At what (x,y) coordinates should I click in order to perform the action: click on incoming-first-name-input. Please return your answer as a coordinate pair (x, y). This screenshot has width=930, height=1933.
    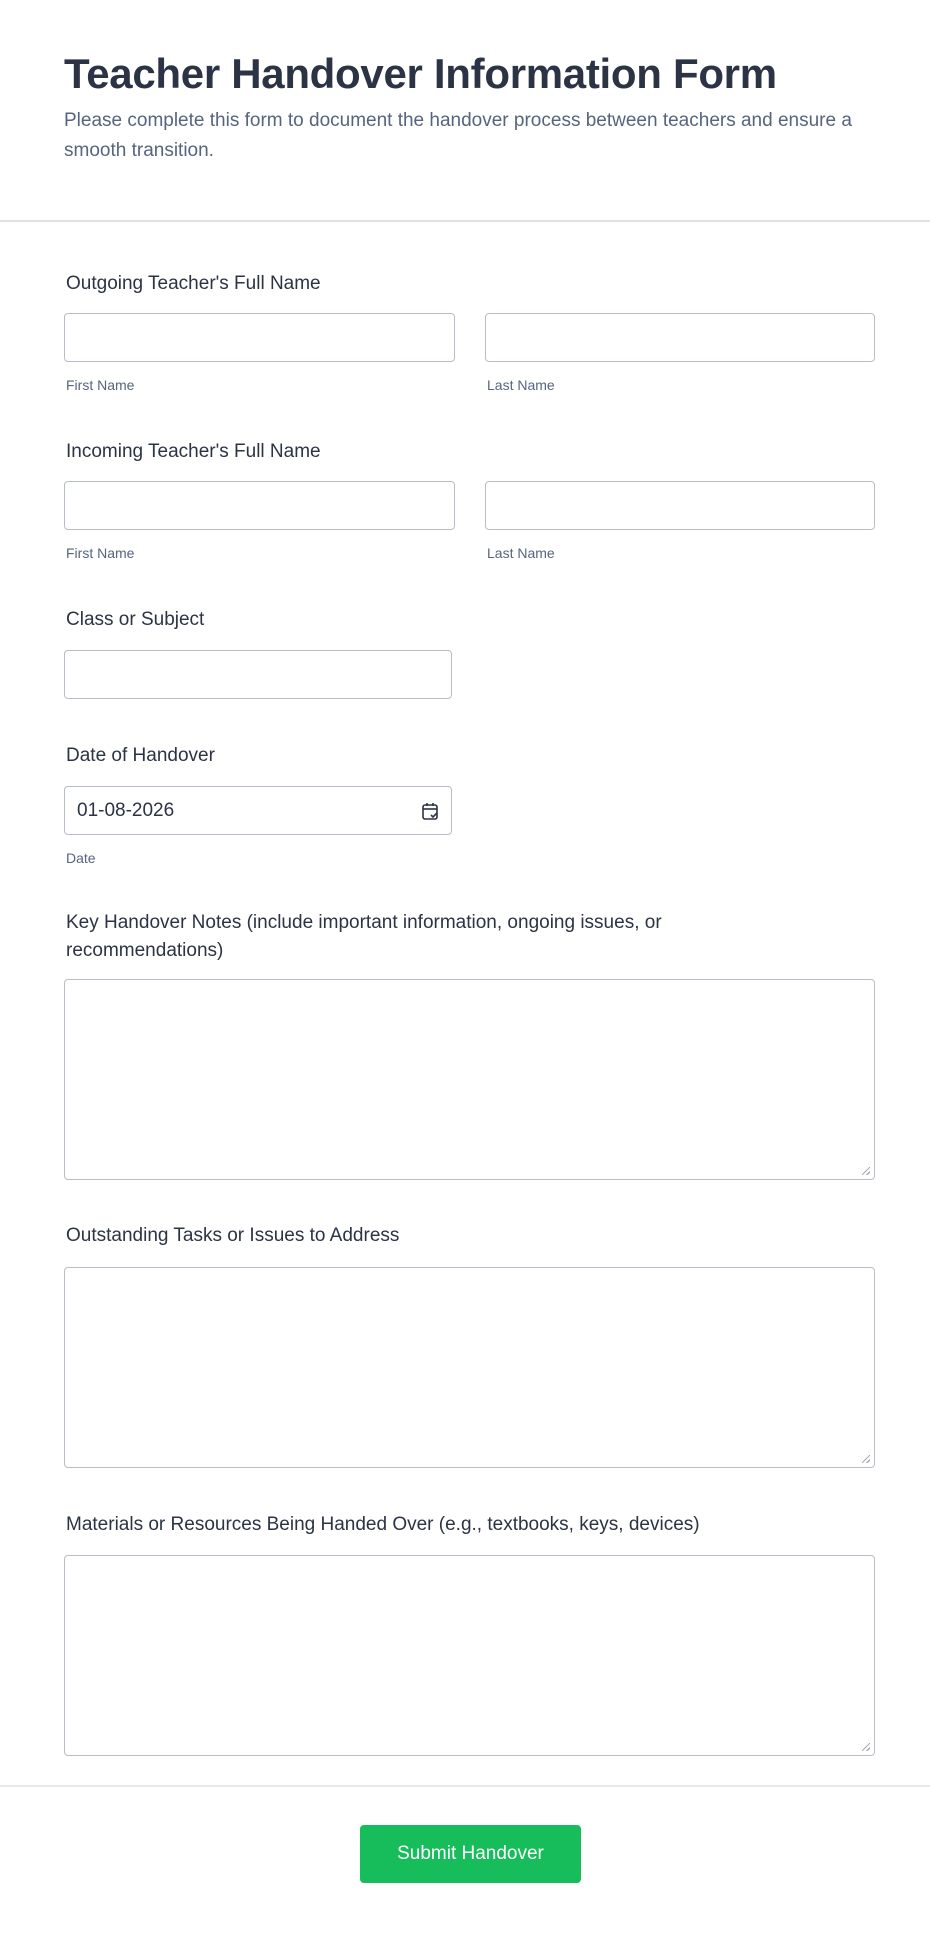
    Looking at the image, I should click on (259, 505).